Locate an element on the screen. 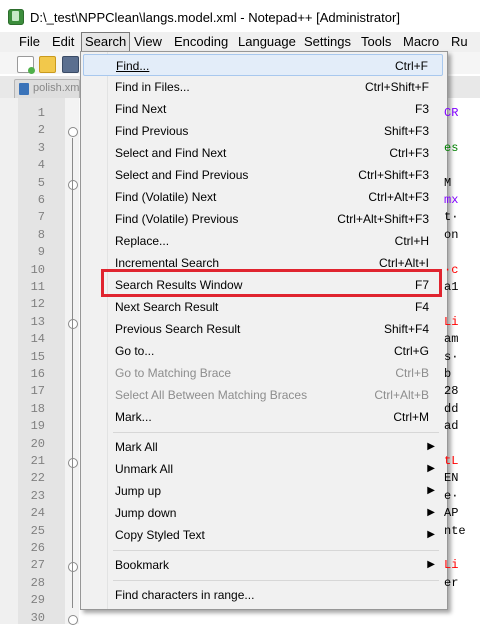 This screenshot has width=480, height=625. code-fragment: CR is located at coordinates (451, 113).